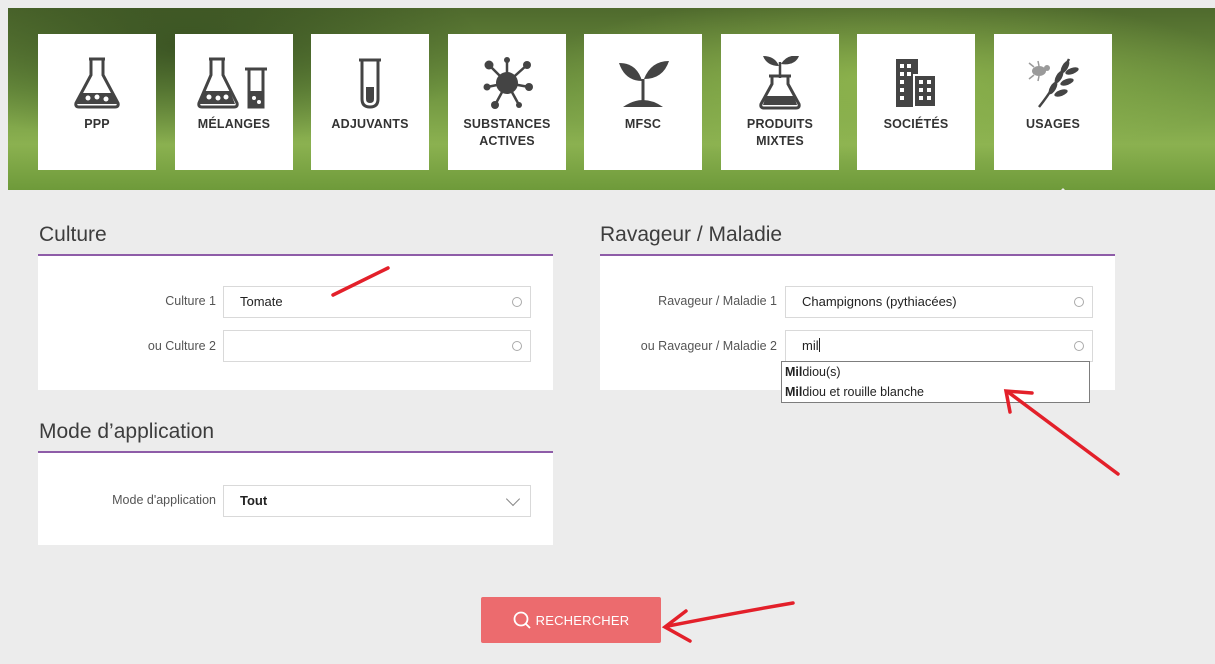 Image resolution: width=1215 pixels, height=664 pixels. What do you see at coordinates (377, 346) in the screenshot?
I see `culture2-input` at bounding box center [377, 346].